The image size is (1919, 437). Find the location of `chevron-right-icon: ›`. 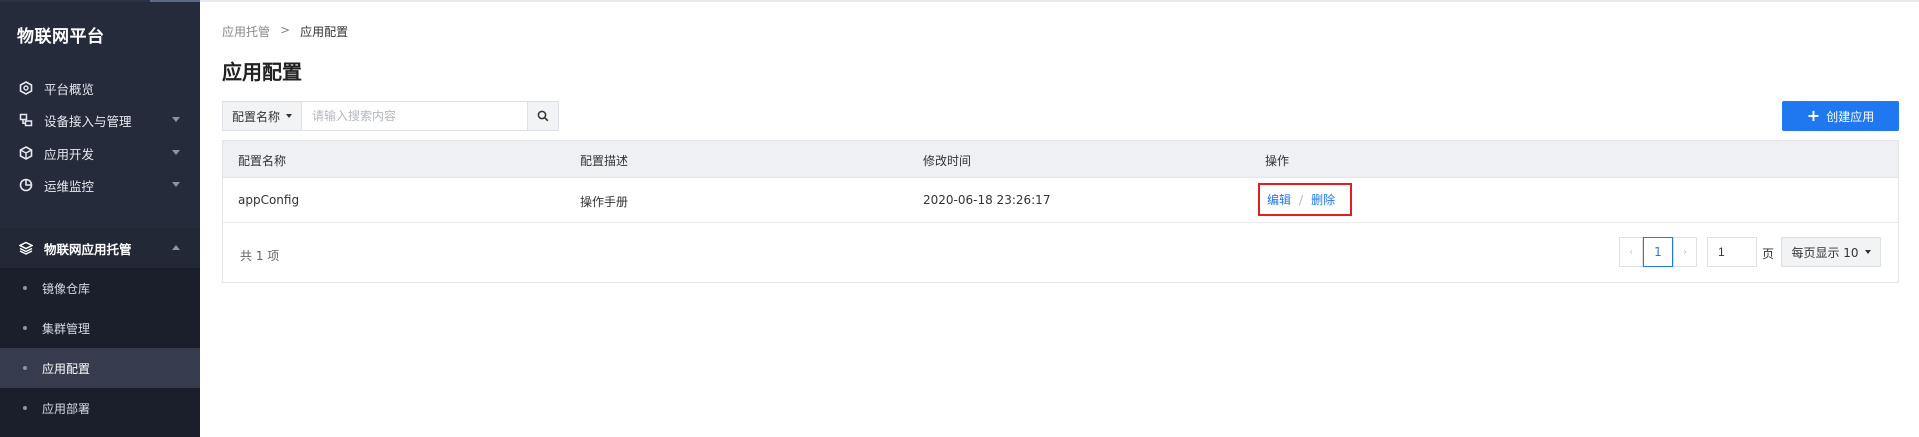

chevron-right-icon: › is located at coordinates (1685, 252).